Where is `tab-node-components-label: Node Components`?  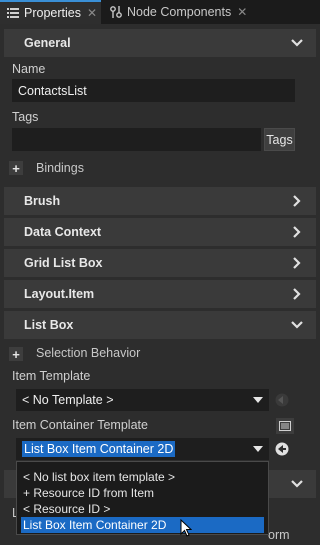
tab-node-components-label: Node Components is located at coordinates (179, 12).